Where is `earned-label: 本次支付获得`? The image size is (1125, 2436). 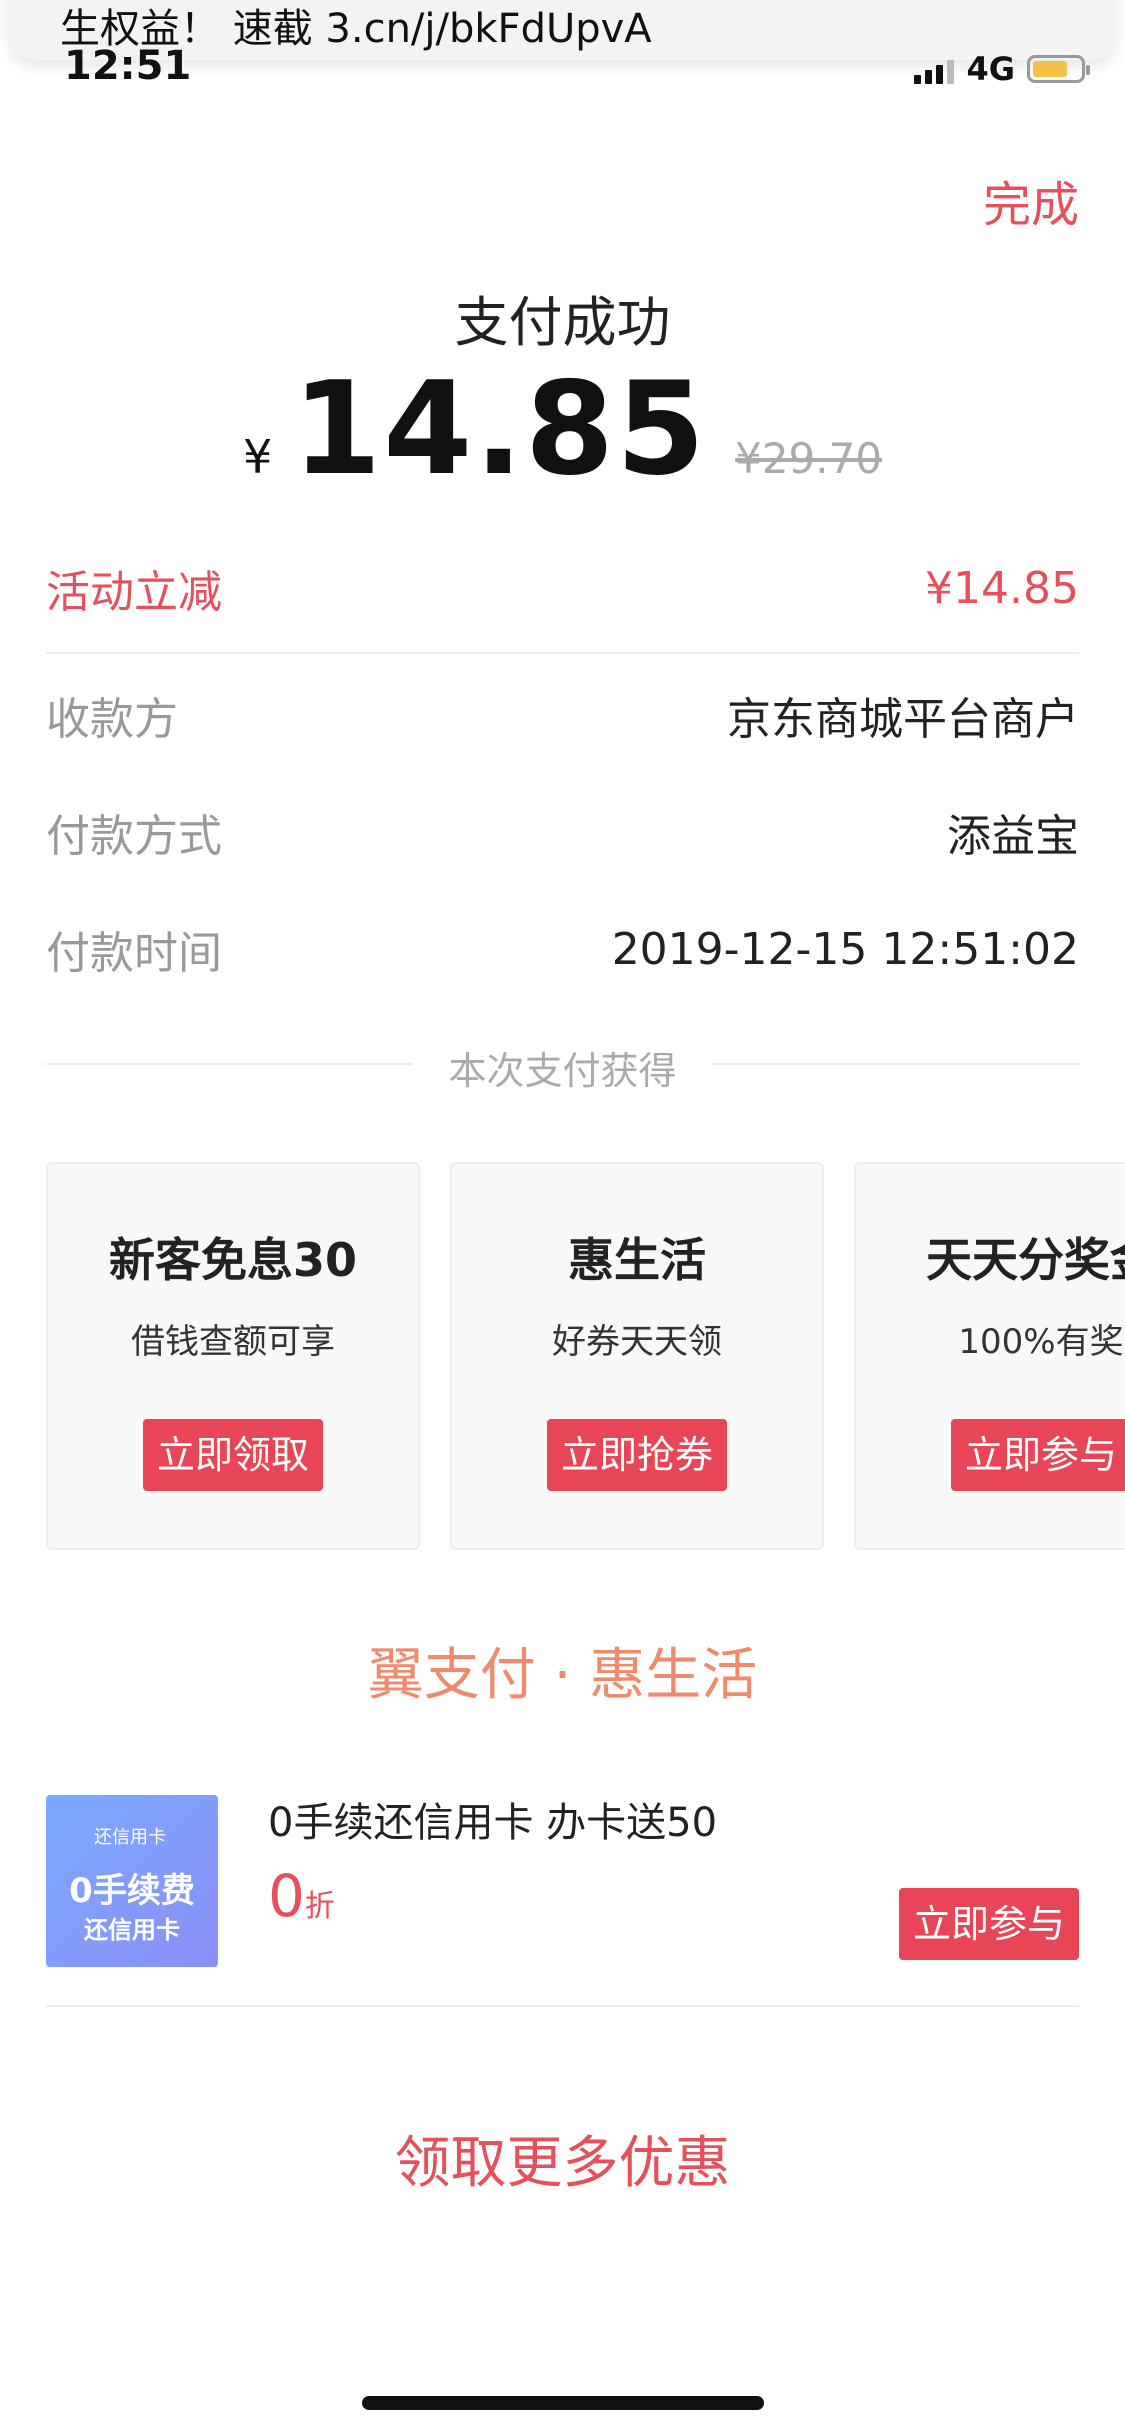 earned-label: 本次支付获得 is located at coordinates (562, 1071).